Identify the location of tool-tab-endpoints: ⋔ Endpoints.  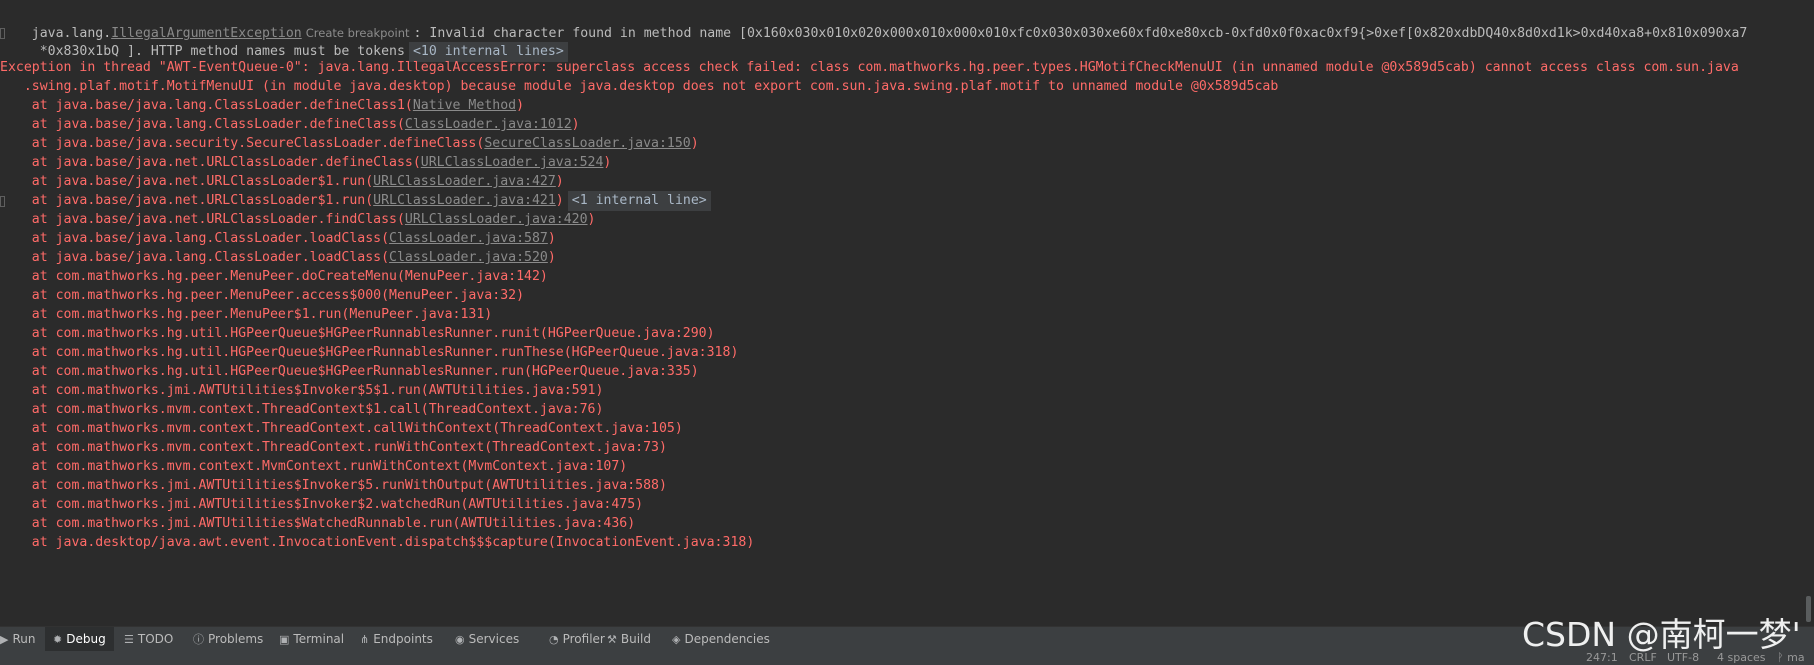
(396, 639).